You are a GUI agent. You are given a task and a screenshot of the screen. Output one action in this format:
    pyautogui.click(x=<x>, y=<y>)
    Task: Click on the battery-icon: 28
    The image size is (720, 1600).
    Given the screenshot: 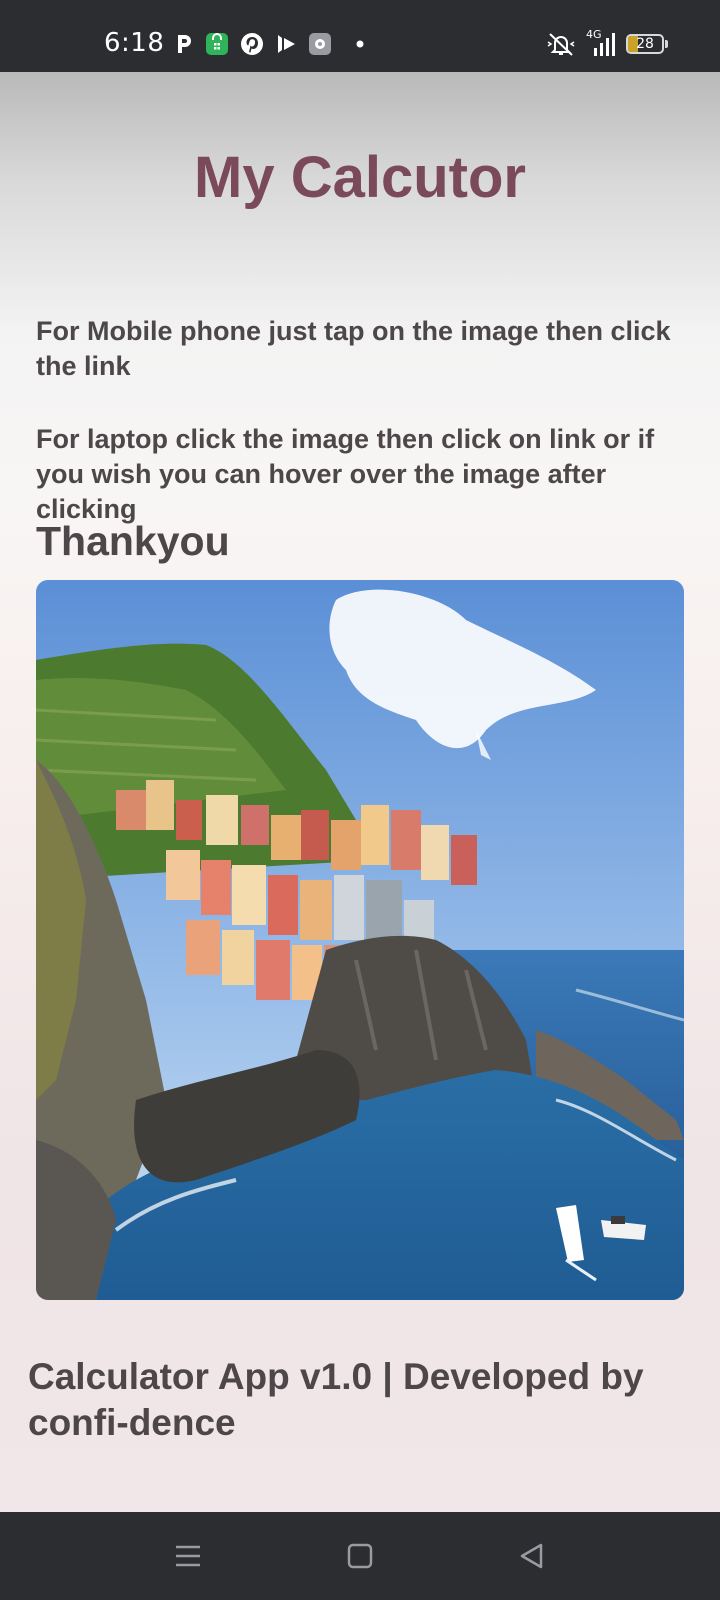 What is the action you would take?
    pyautogui.click(x=647, y=44)
    